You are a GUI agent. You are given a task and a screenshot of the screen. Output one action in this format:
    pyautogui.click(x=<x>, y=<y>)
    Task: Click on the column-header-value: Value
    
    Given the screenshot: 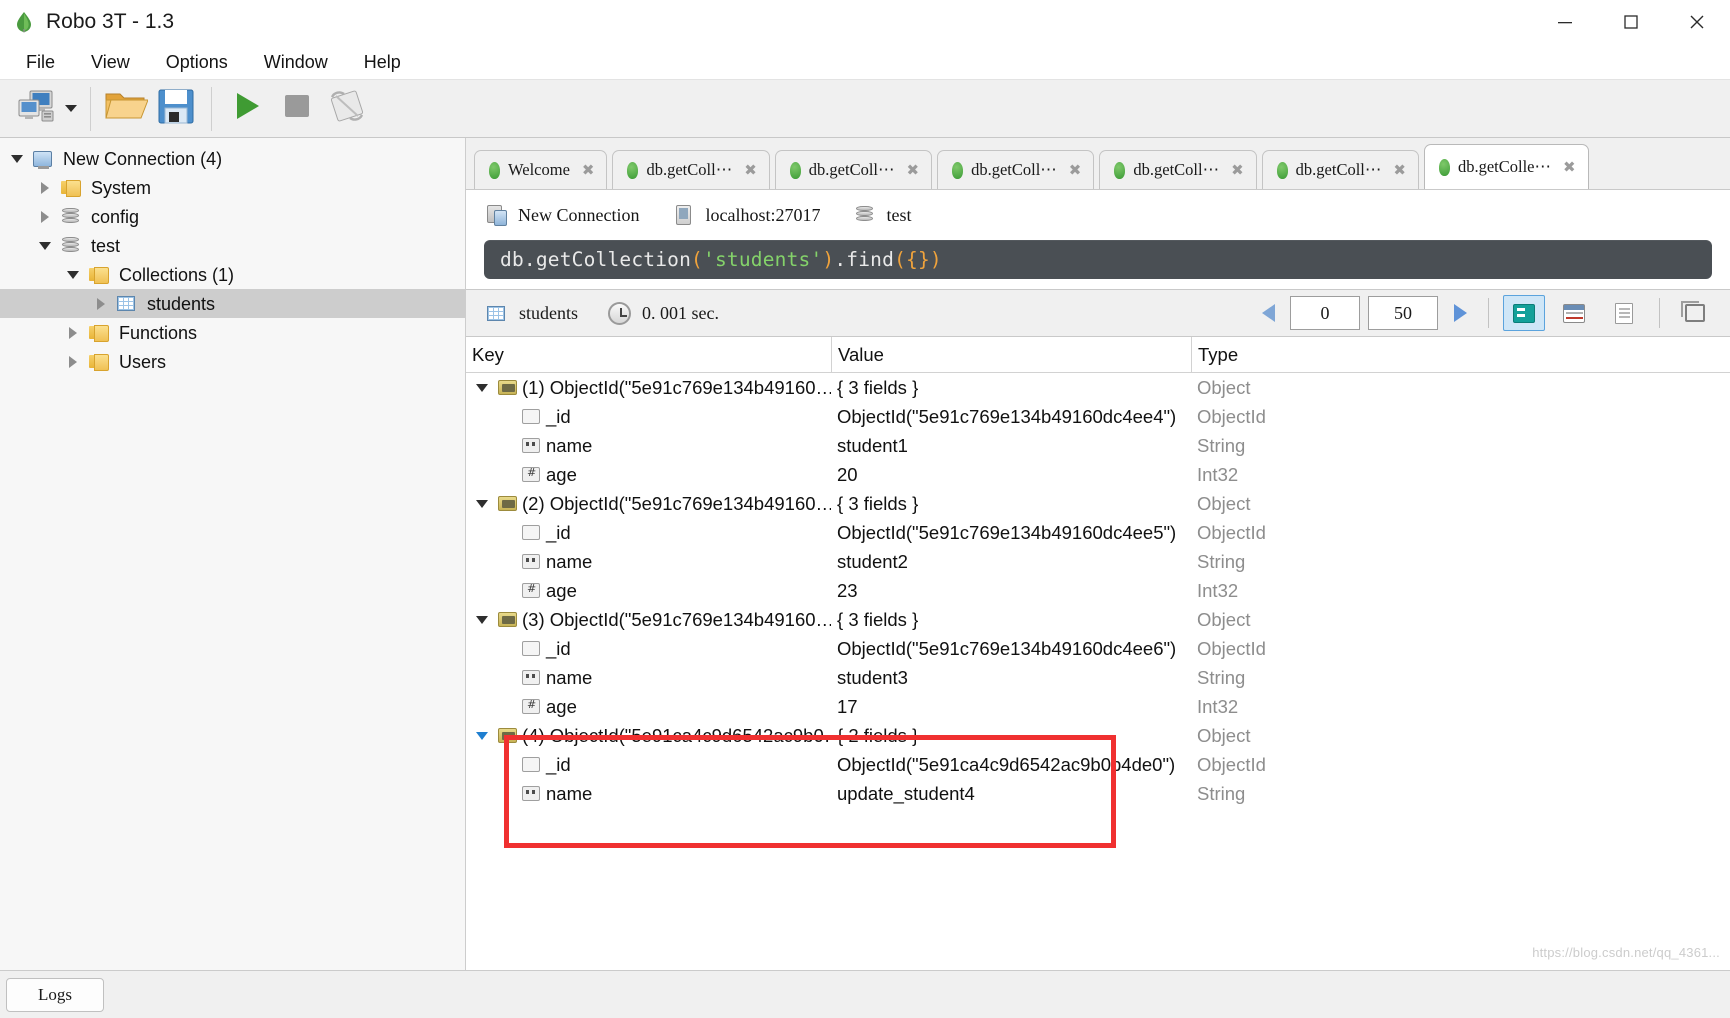 What is the action you would take?
    pyautogui.click(x=1011, y=354)
    